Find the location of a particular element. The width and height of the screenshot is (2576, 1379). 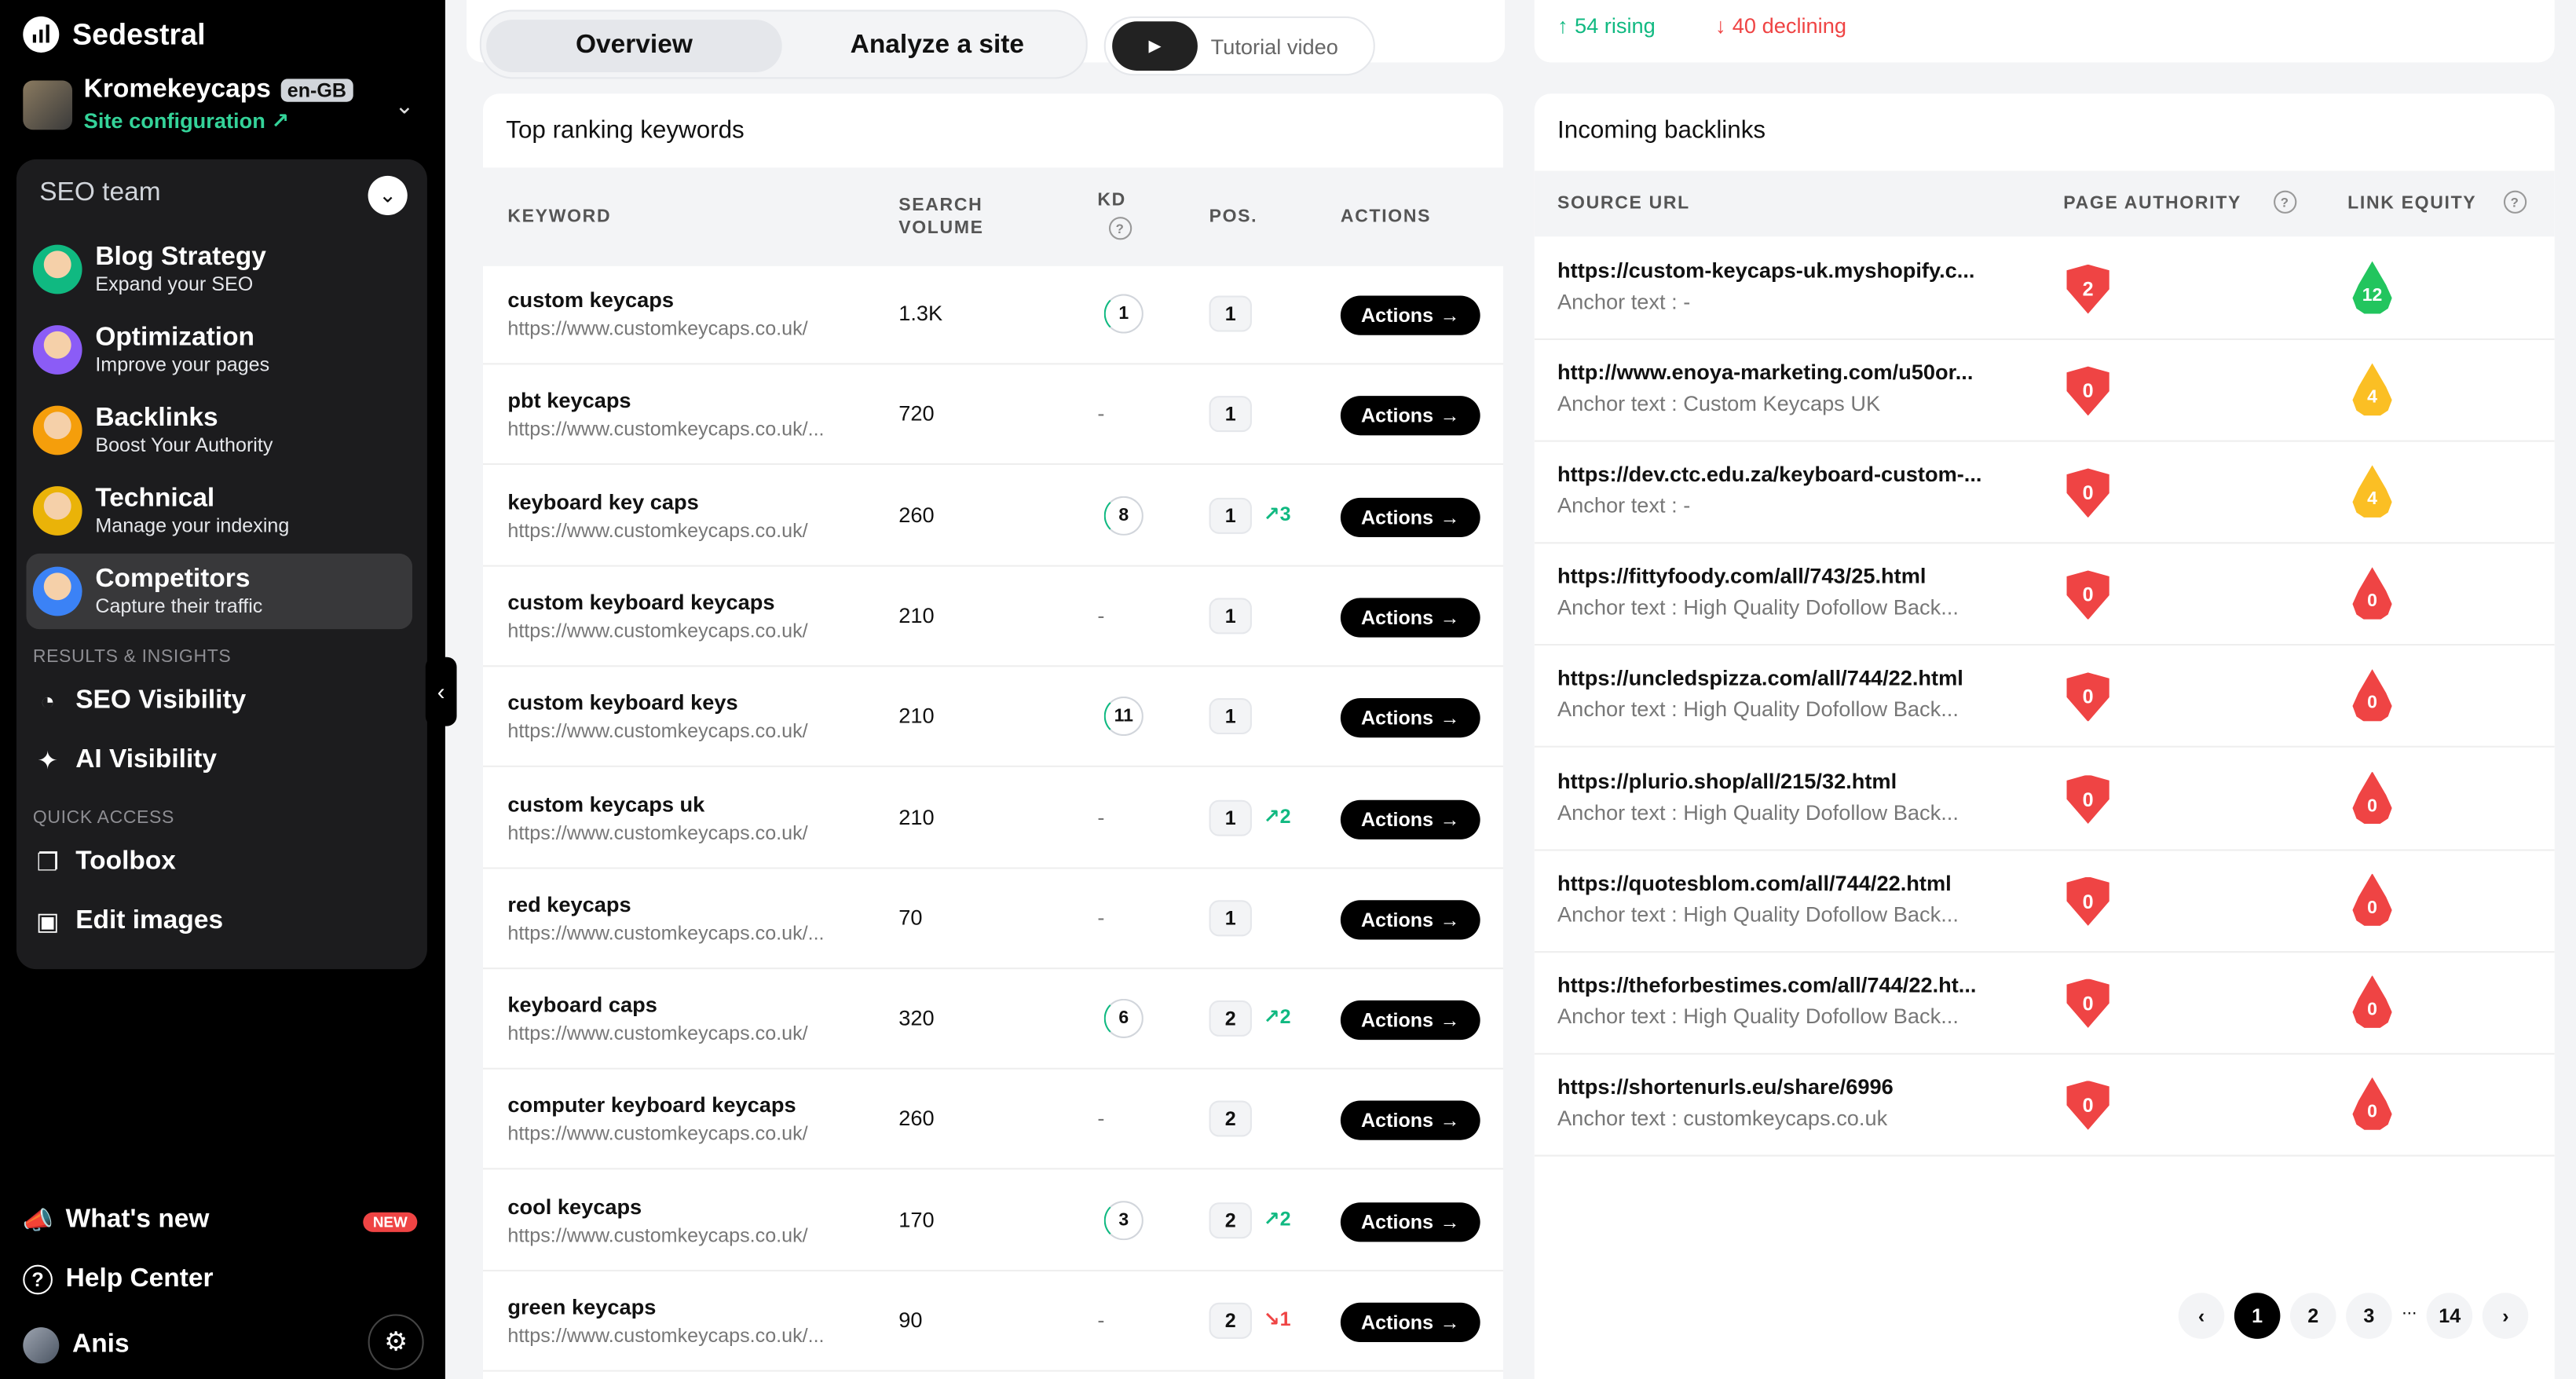

agent-item-3: Technical Manage your indexing is located at coordinates (219, 510).